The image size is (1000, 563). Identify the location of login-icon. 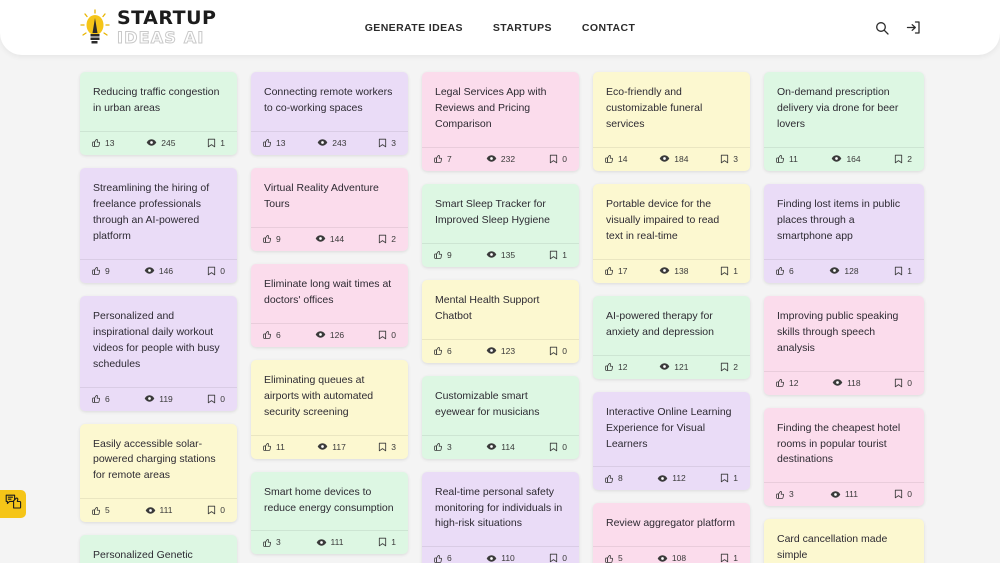
(913, 28).